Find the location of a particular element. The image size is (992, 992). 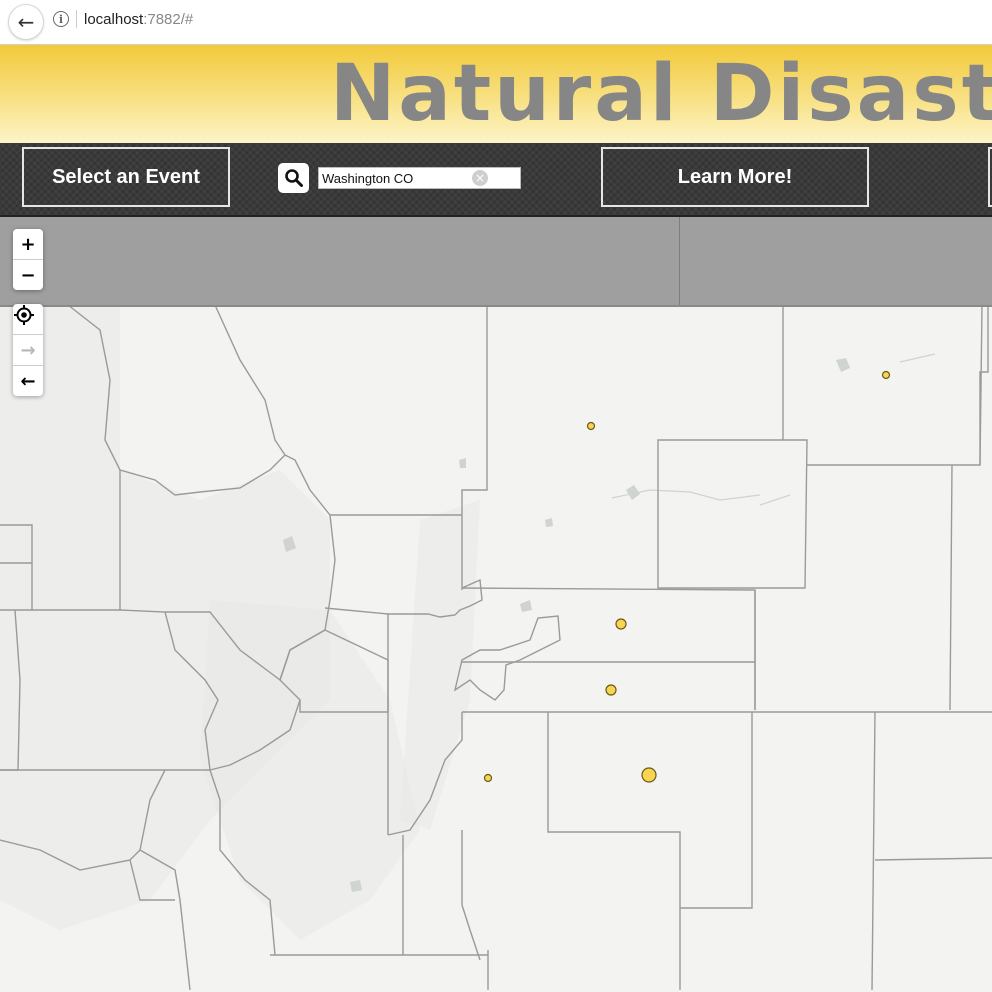

locate-button is located at coordinates (28, 319).